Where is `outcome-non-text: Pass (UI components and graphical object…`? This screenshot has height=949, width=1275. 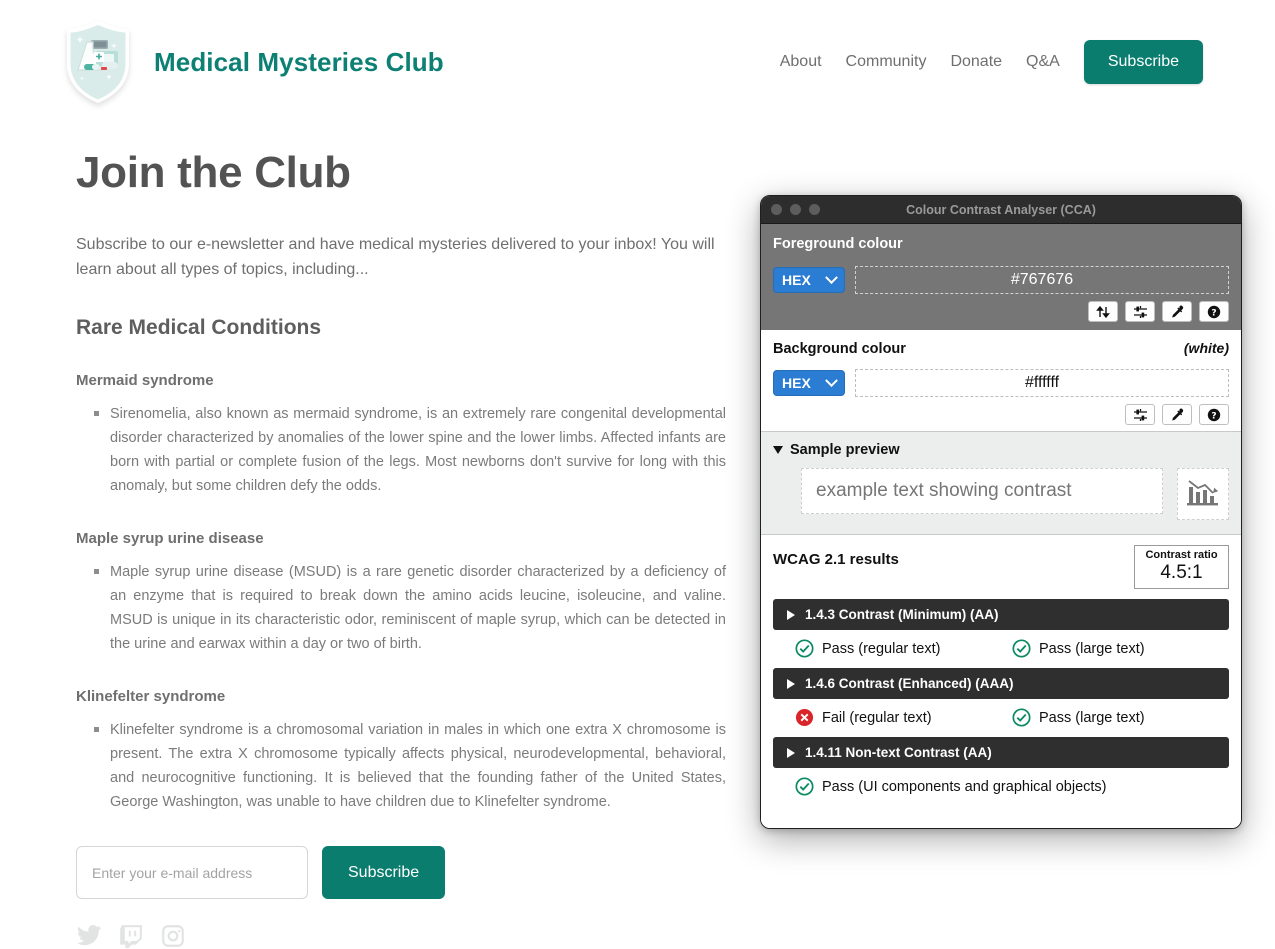
outcome-non-text: Pass (UI components and graphical object… is located at coordinates (1012, 786).